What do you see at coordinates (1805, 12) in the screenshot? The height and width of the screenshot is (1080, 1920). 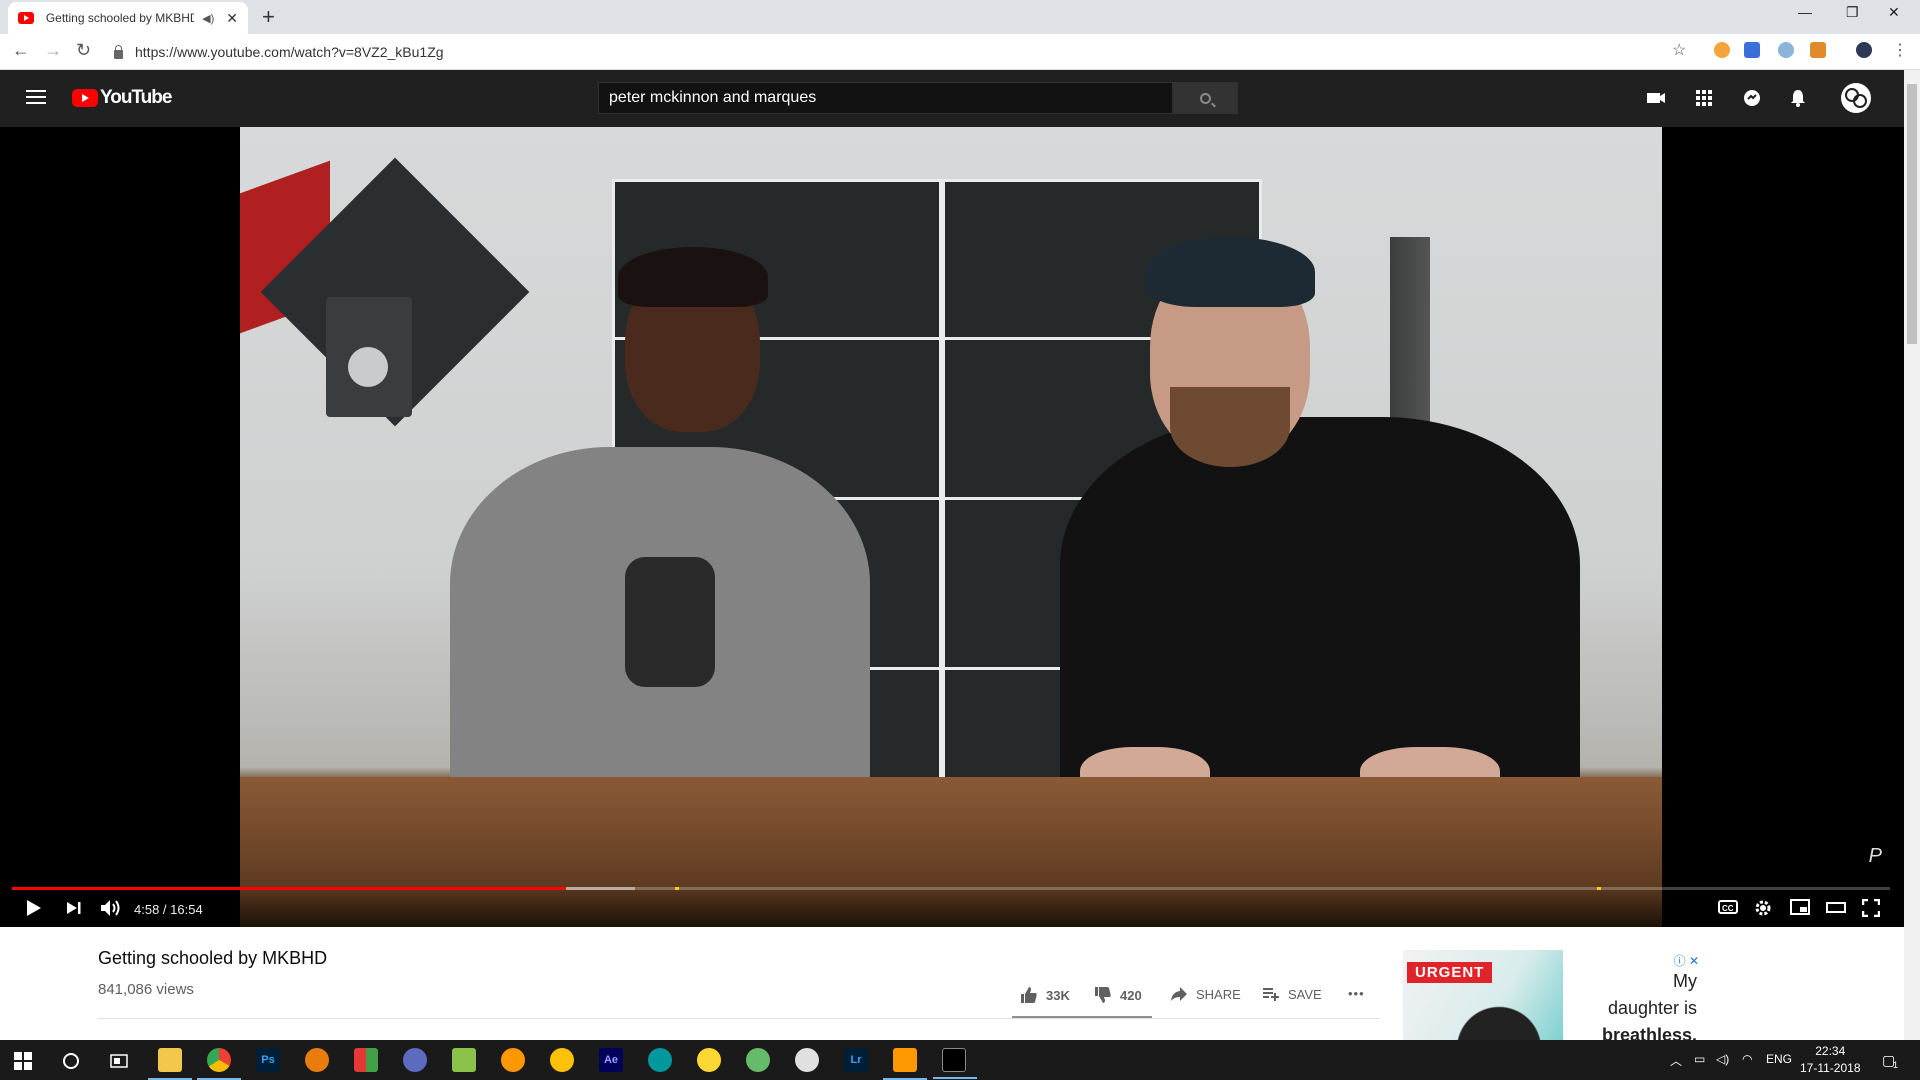 I see `window-minimize-button: —` at bounding box center [1805, 12].